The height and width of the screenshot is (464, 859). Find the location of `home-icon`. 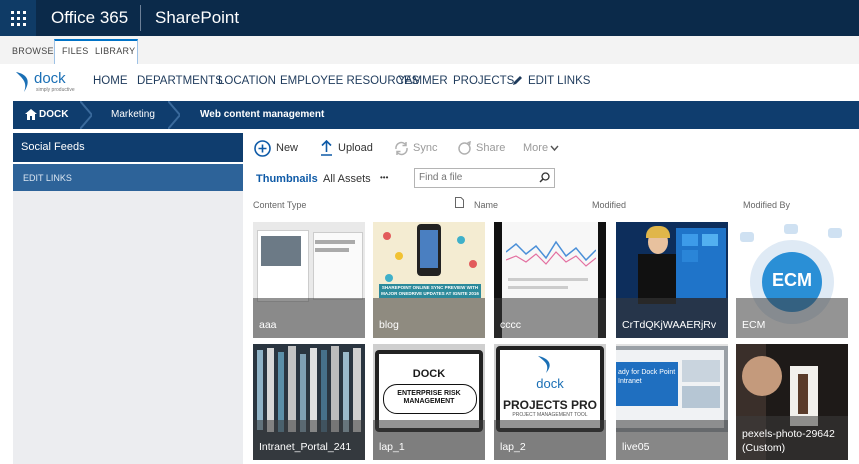

home-icon is located at coordinates (31, 114).